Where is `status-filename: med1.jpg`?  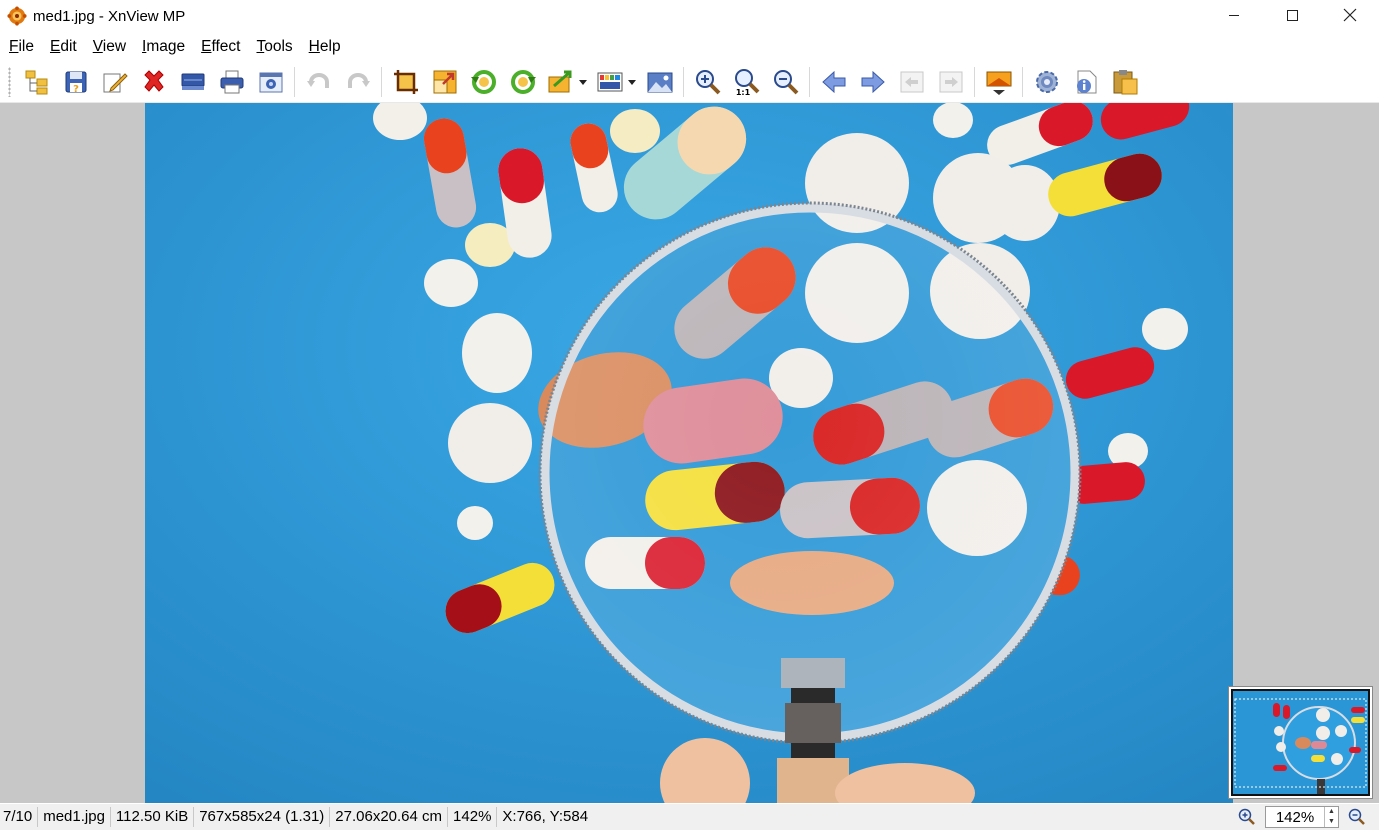 status-filename: med1.jpg is located at coordinates (74, 817).